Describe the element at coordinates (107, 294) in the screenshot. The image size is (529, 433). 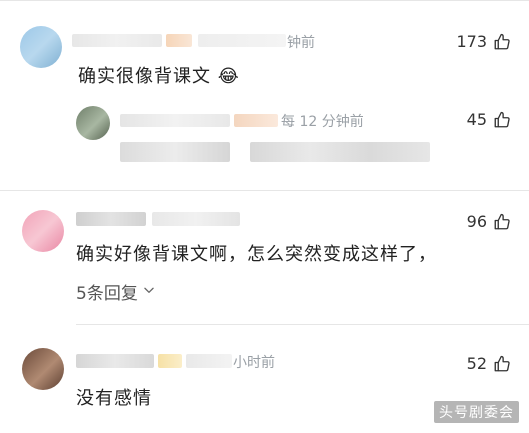
I see `replies-label: 5条回复` at that location.